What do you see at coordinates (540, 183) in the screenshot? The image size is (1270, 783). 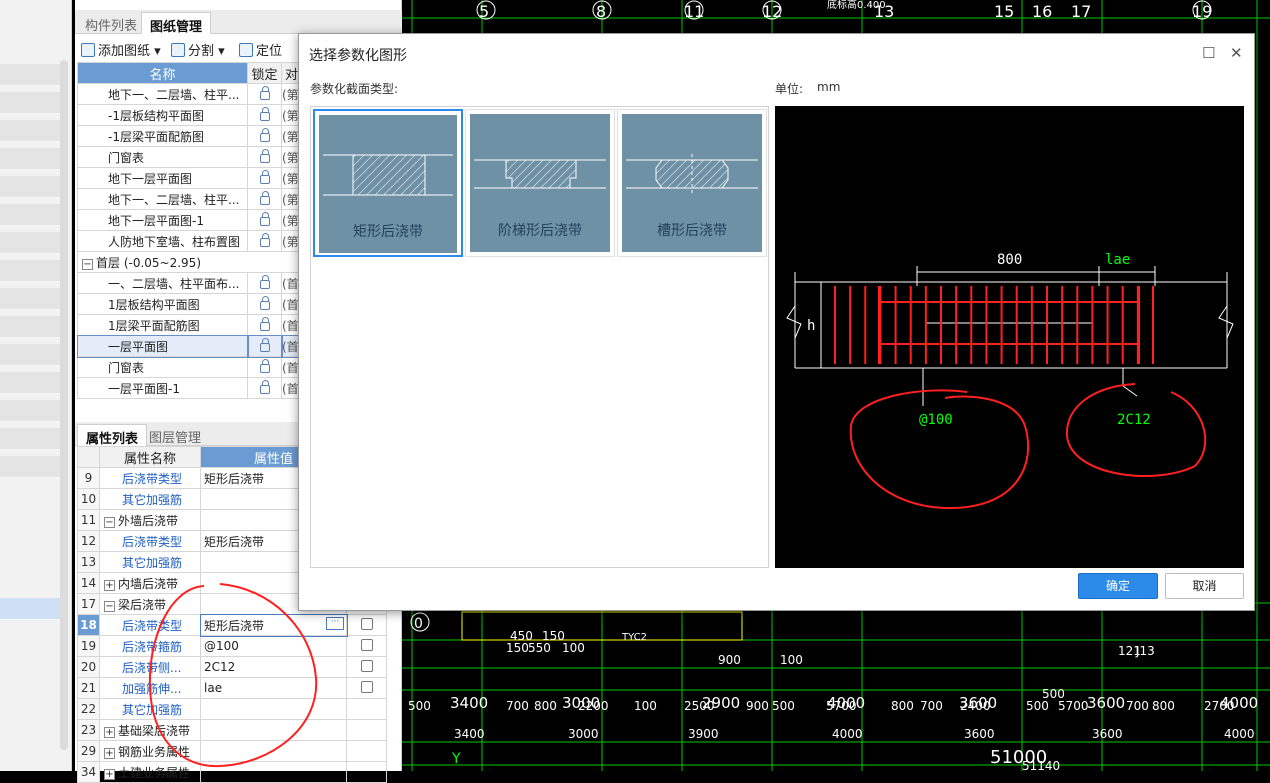 I see `shape-stepped: 阶梯形后浇带` at bounding box center [540, 183].